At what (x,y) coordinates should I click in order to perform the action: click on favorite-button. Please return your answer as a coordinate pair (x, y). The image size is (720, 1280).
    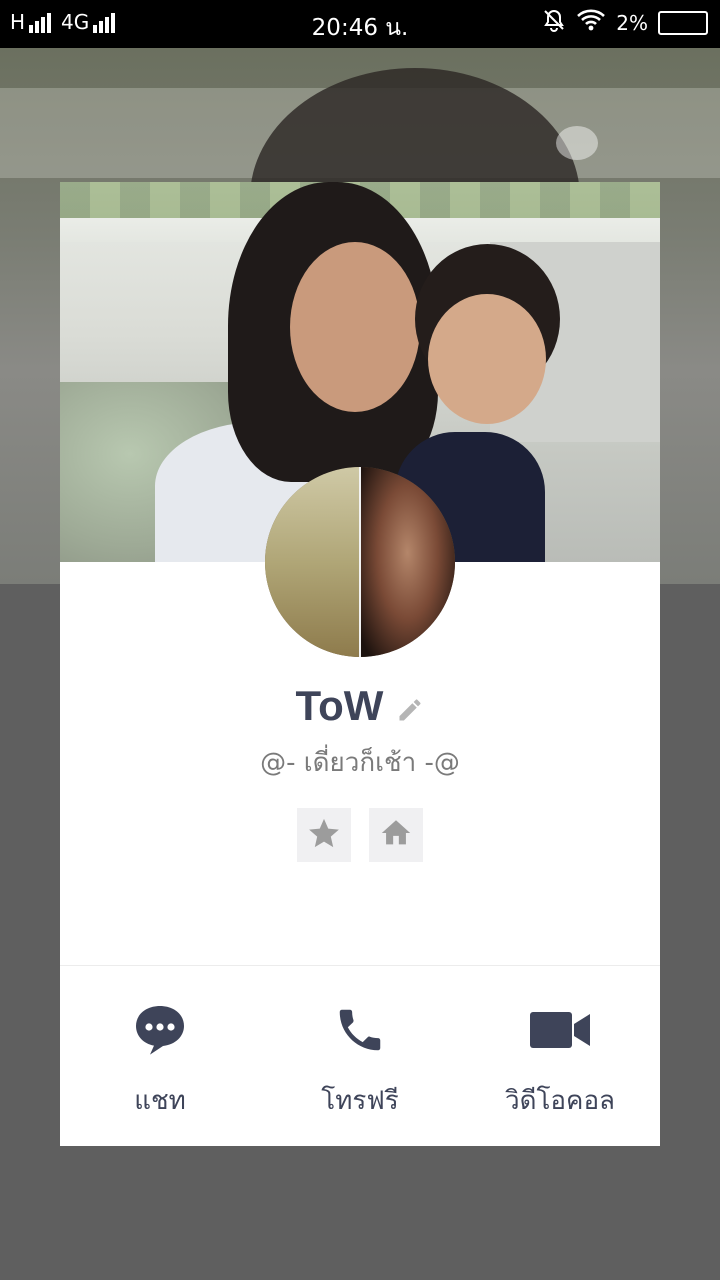
    Looking at the image, I should click on (324, 835).